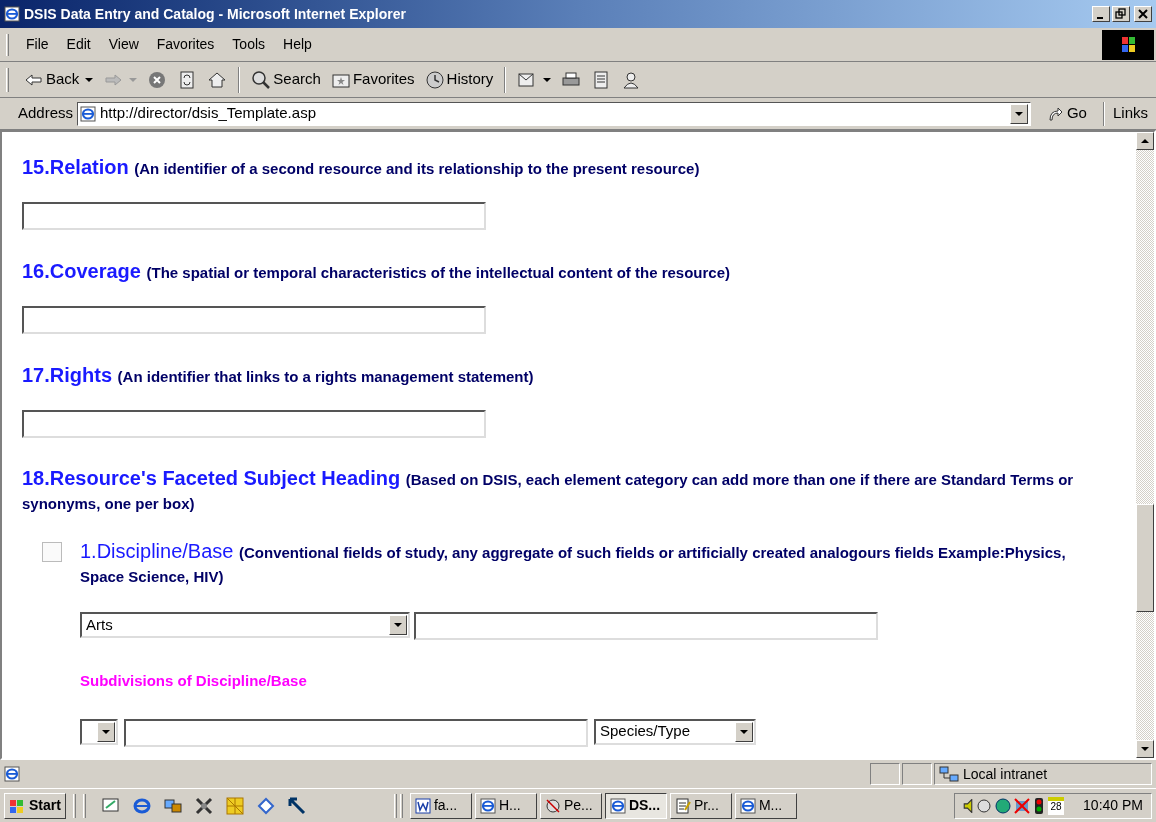  What do you see at coordinates (59, 79) in the screenshot?
I see `back-button: Back` at bounding box center [59, 79].